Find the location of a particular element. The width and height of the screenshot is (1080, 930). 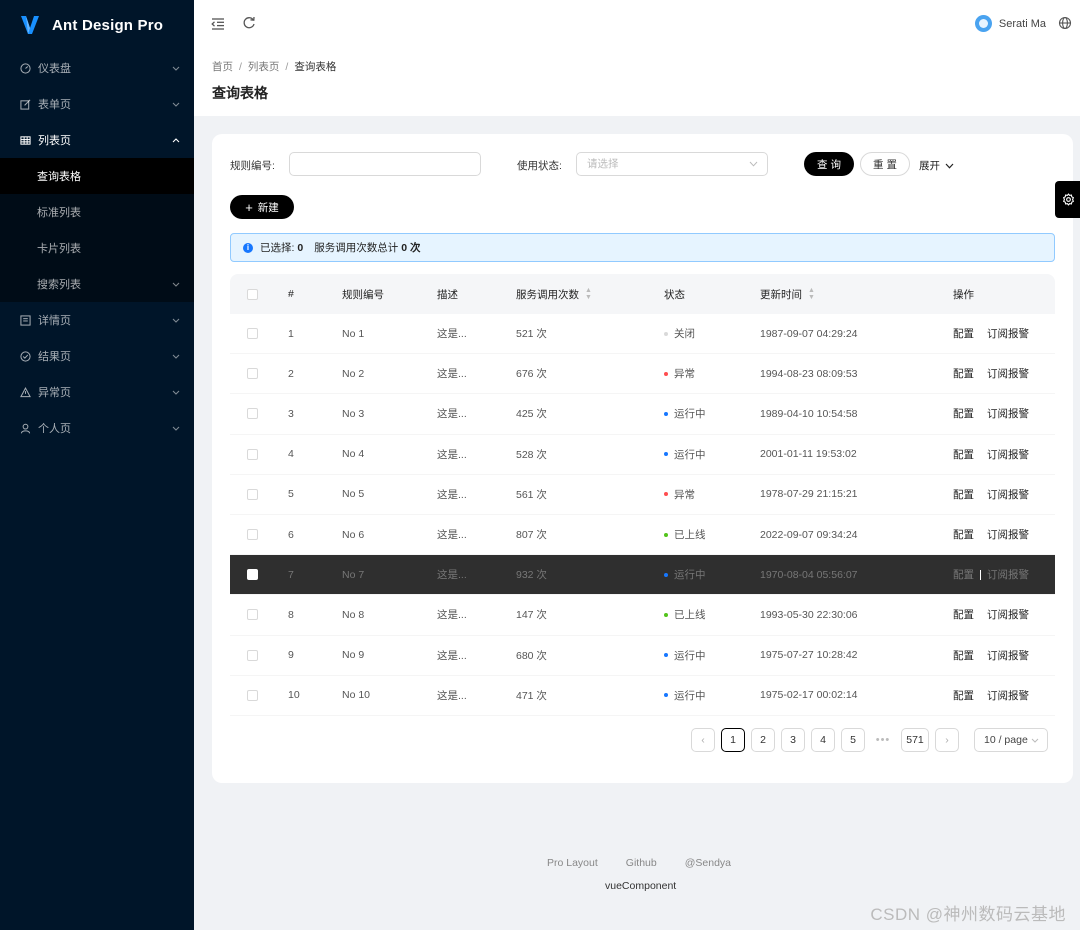

logo: Ant Design Pro is located at coordinates (97, 25).